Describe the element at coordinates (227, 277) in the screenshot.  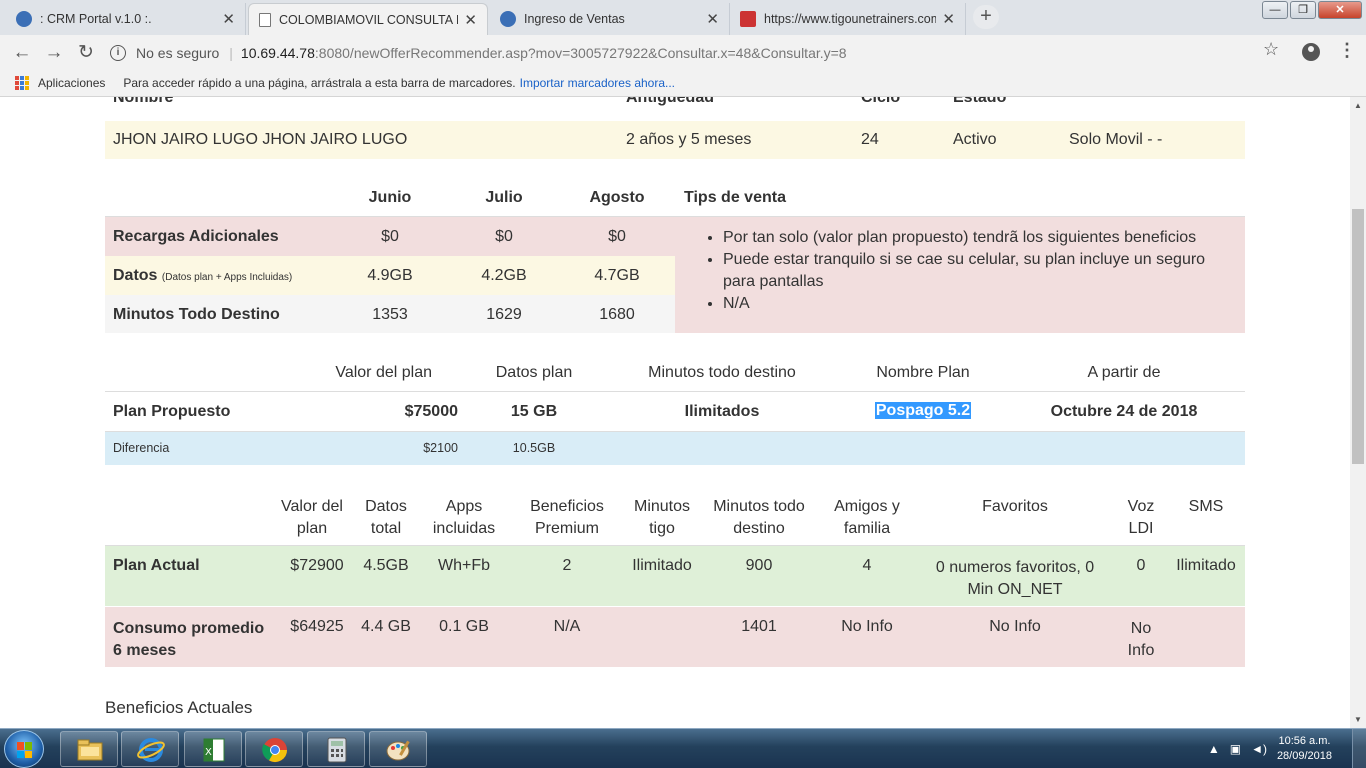
I see `label-datos-sub: (Datos plan + Apps Incluidas)` at that location.